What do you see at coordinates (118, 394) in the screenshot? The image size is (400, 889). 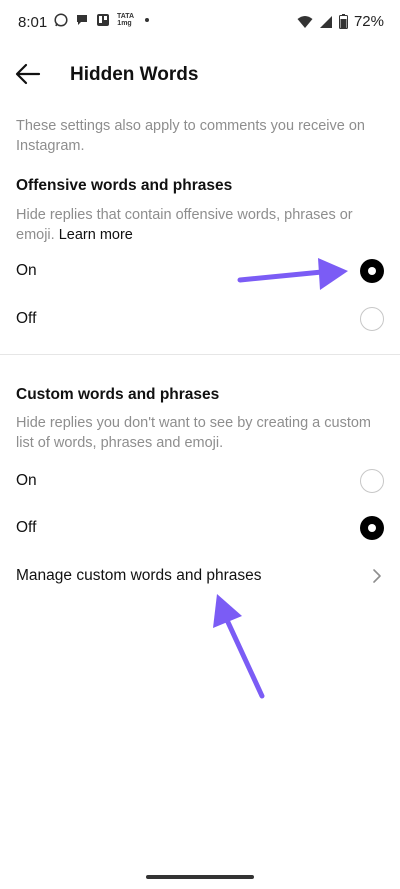 I see `custom-section-title: Custom words and phrases` at bounding box center [118, 394].